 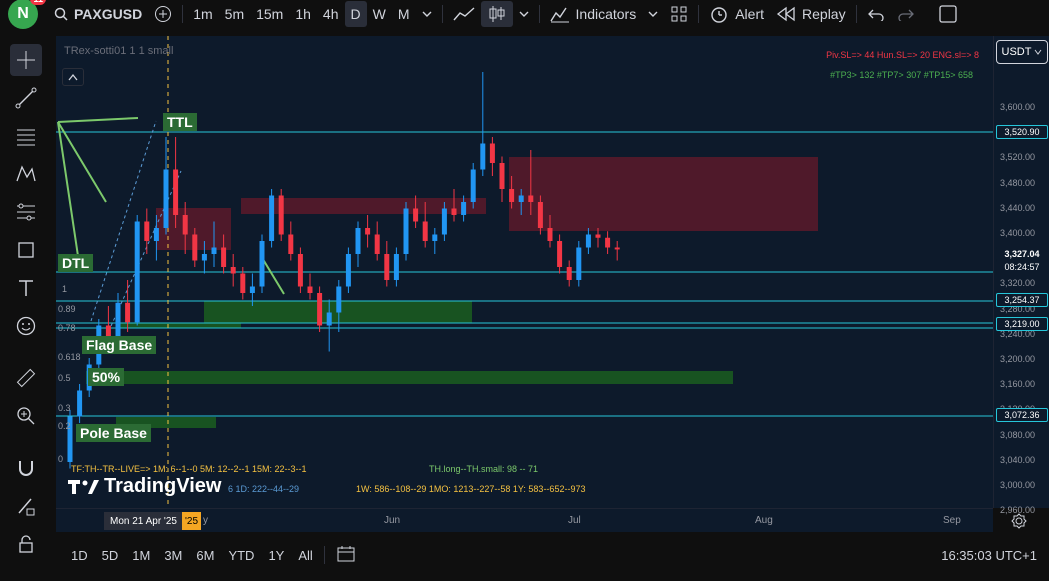 What do you see at coordinates (241, 555) in the screenshot?
I see `range-ytd: YTD` at bounding box center [241, 555].